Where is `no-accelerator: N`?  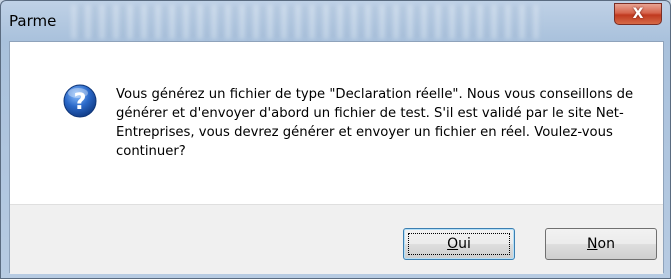
no-accelerator: N is located at coordinates (592, 244).